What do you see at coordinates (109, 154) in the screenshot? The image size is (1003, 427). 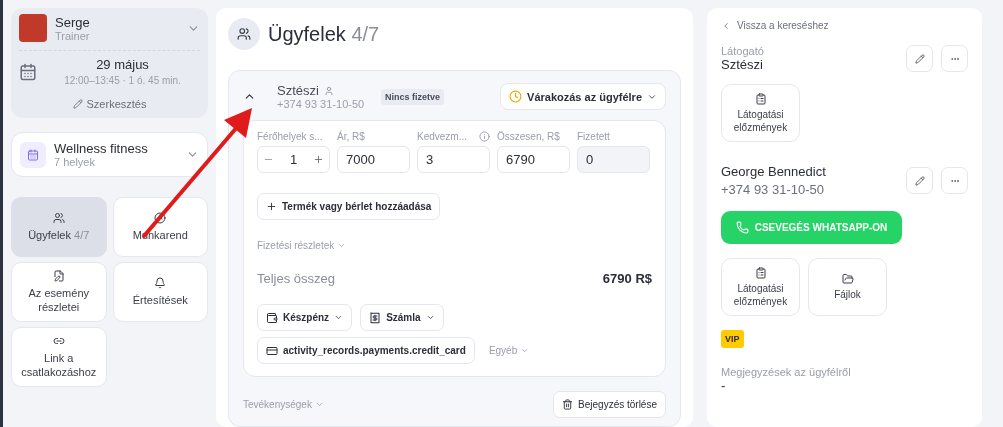 I see `location-select: Wellness fitness 7 helyek` at bounding box center [109, 154].